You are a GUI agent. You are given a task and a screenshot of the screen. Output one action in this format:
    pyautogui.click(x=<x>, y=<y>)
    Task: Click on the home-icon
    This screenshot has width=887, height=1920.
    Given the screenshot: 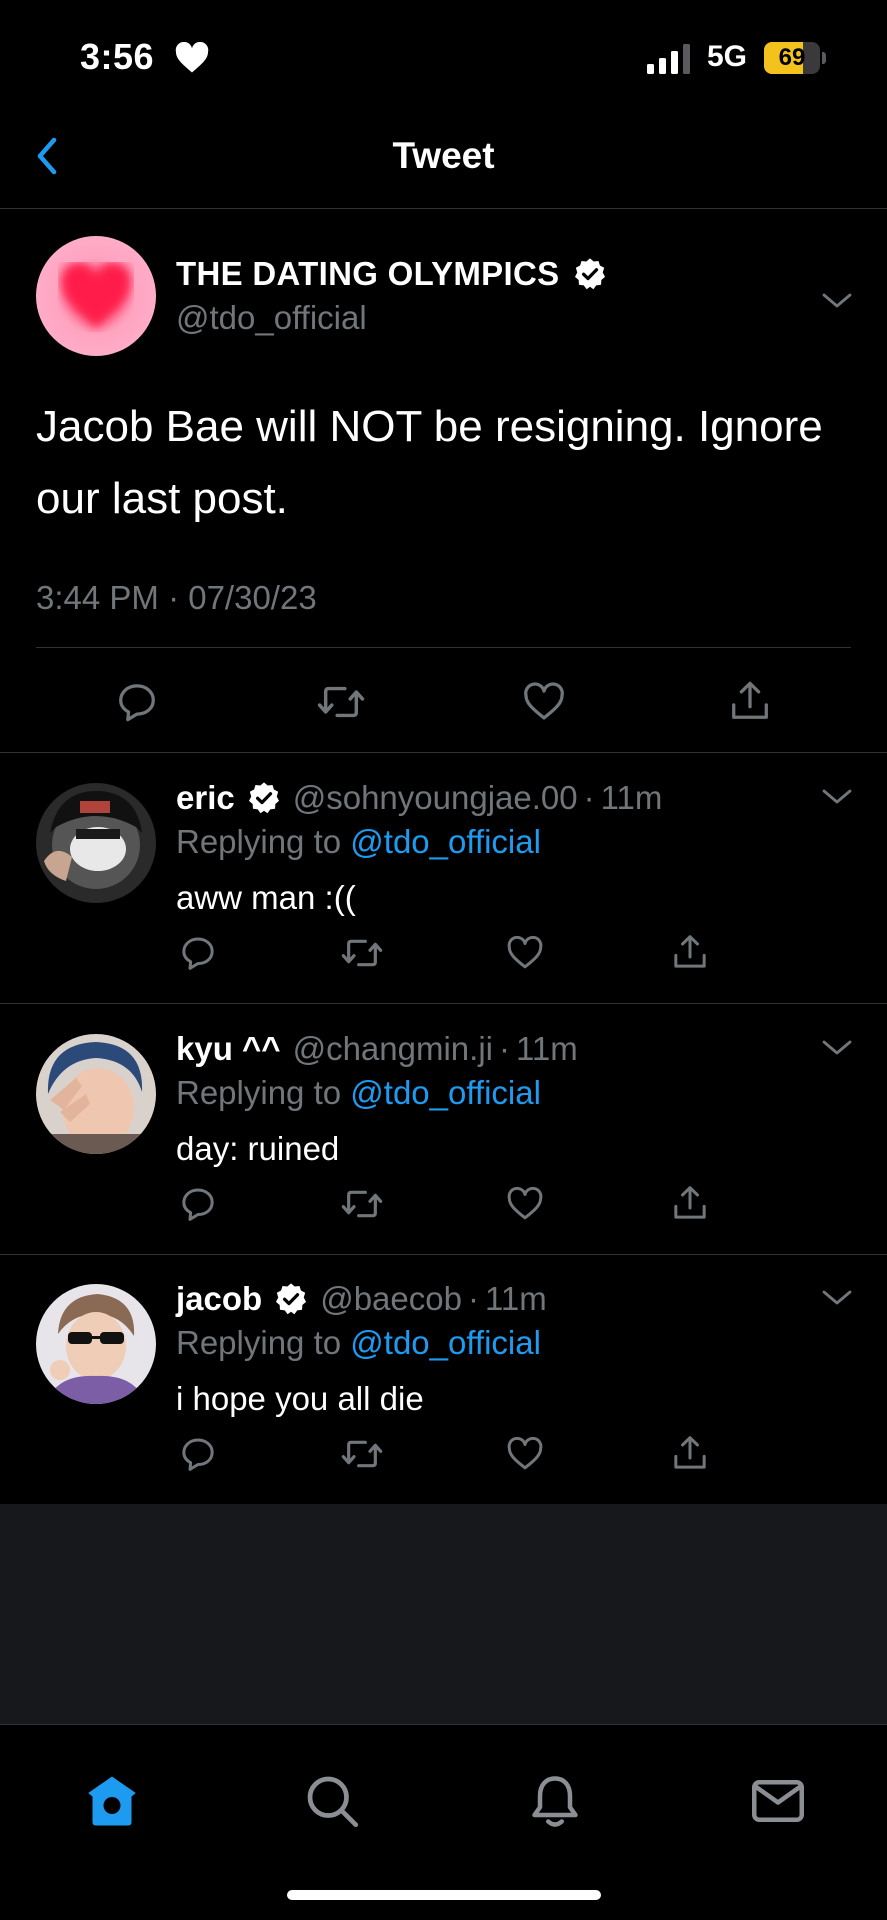 What is the action you would take?
    pyautogui.click(x=112, y=1801)
    